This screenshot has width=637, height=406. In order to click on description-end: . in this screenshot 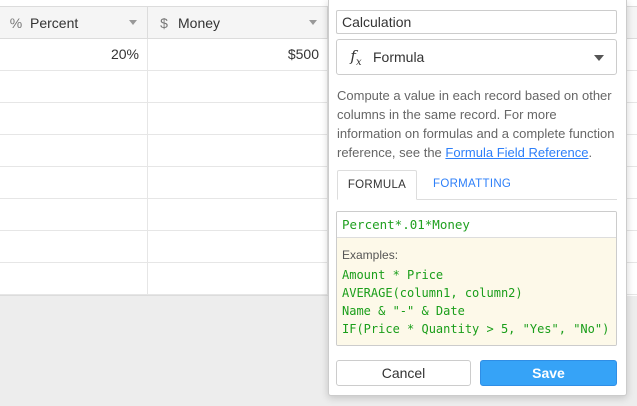, I will do `click(590, 152)`.